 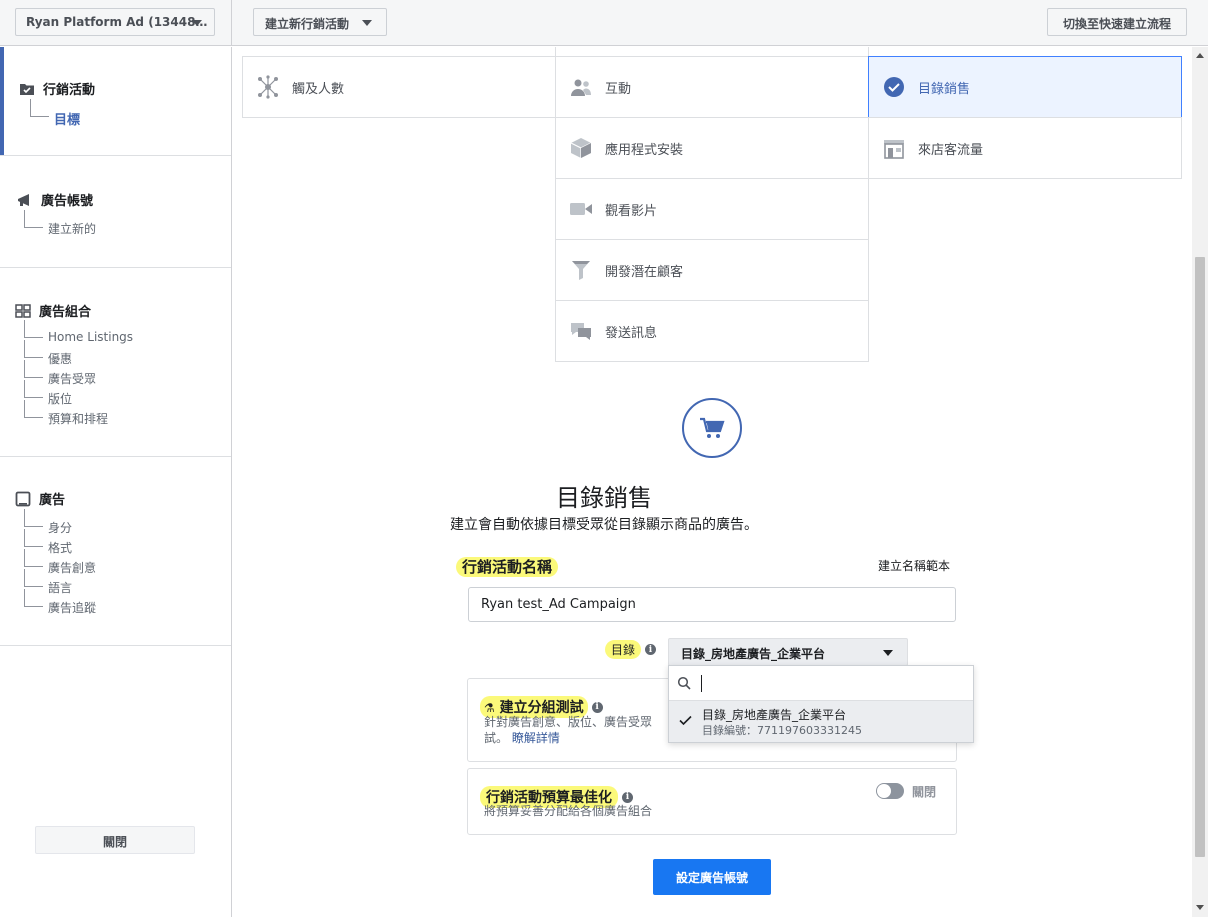 I want to click on catalog-label: 目錄 i, so click(x=631, y=649).